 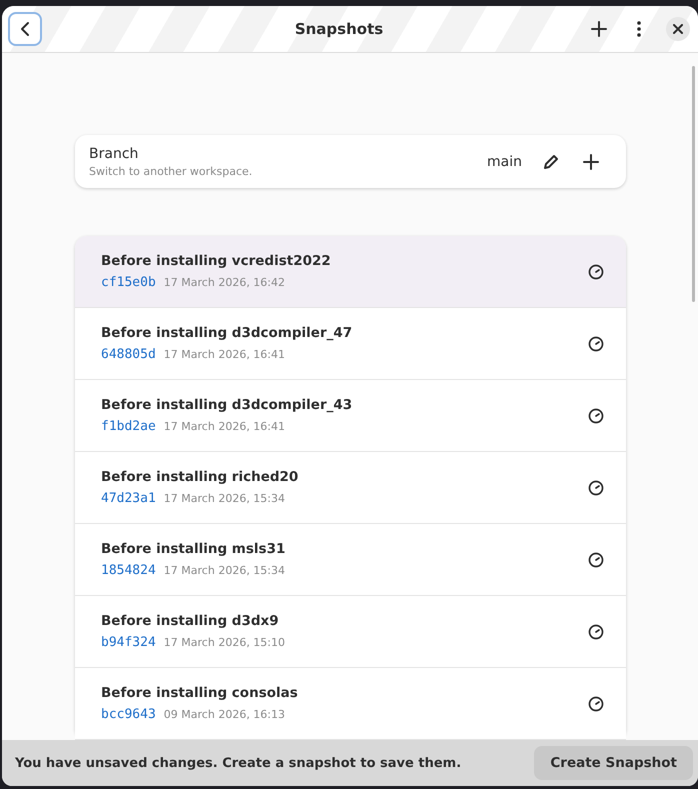 What do you see at coordinates (225, 714) in the screenshot?
I see `snapshot-date: 09 March 2026, 16:13` at bounding box center [225, 714].